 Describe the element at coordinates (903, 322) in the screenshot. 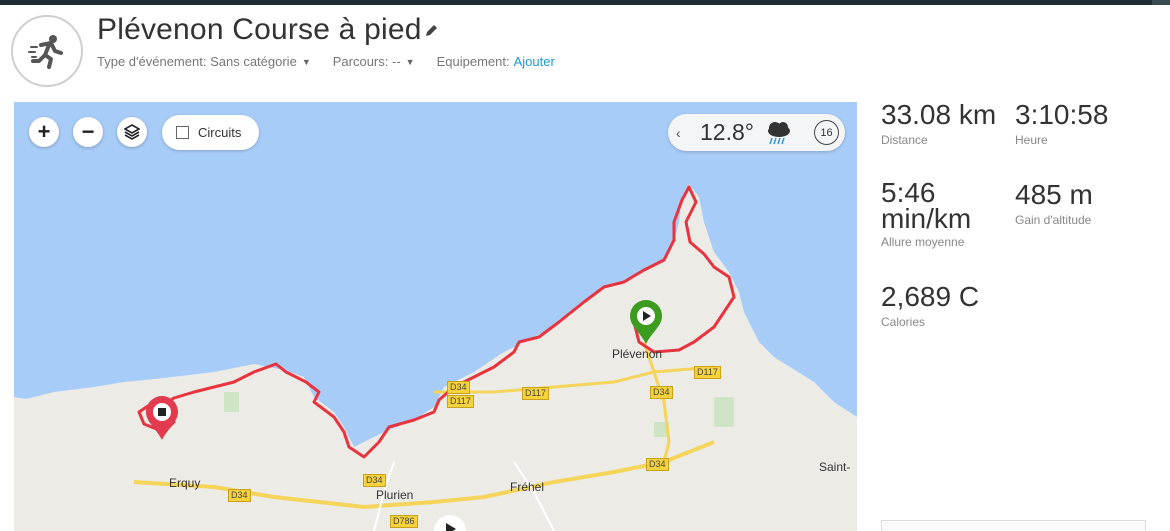

I see `calories-label: Calories` at that location.